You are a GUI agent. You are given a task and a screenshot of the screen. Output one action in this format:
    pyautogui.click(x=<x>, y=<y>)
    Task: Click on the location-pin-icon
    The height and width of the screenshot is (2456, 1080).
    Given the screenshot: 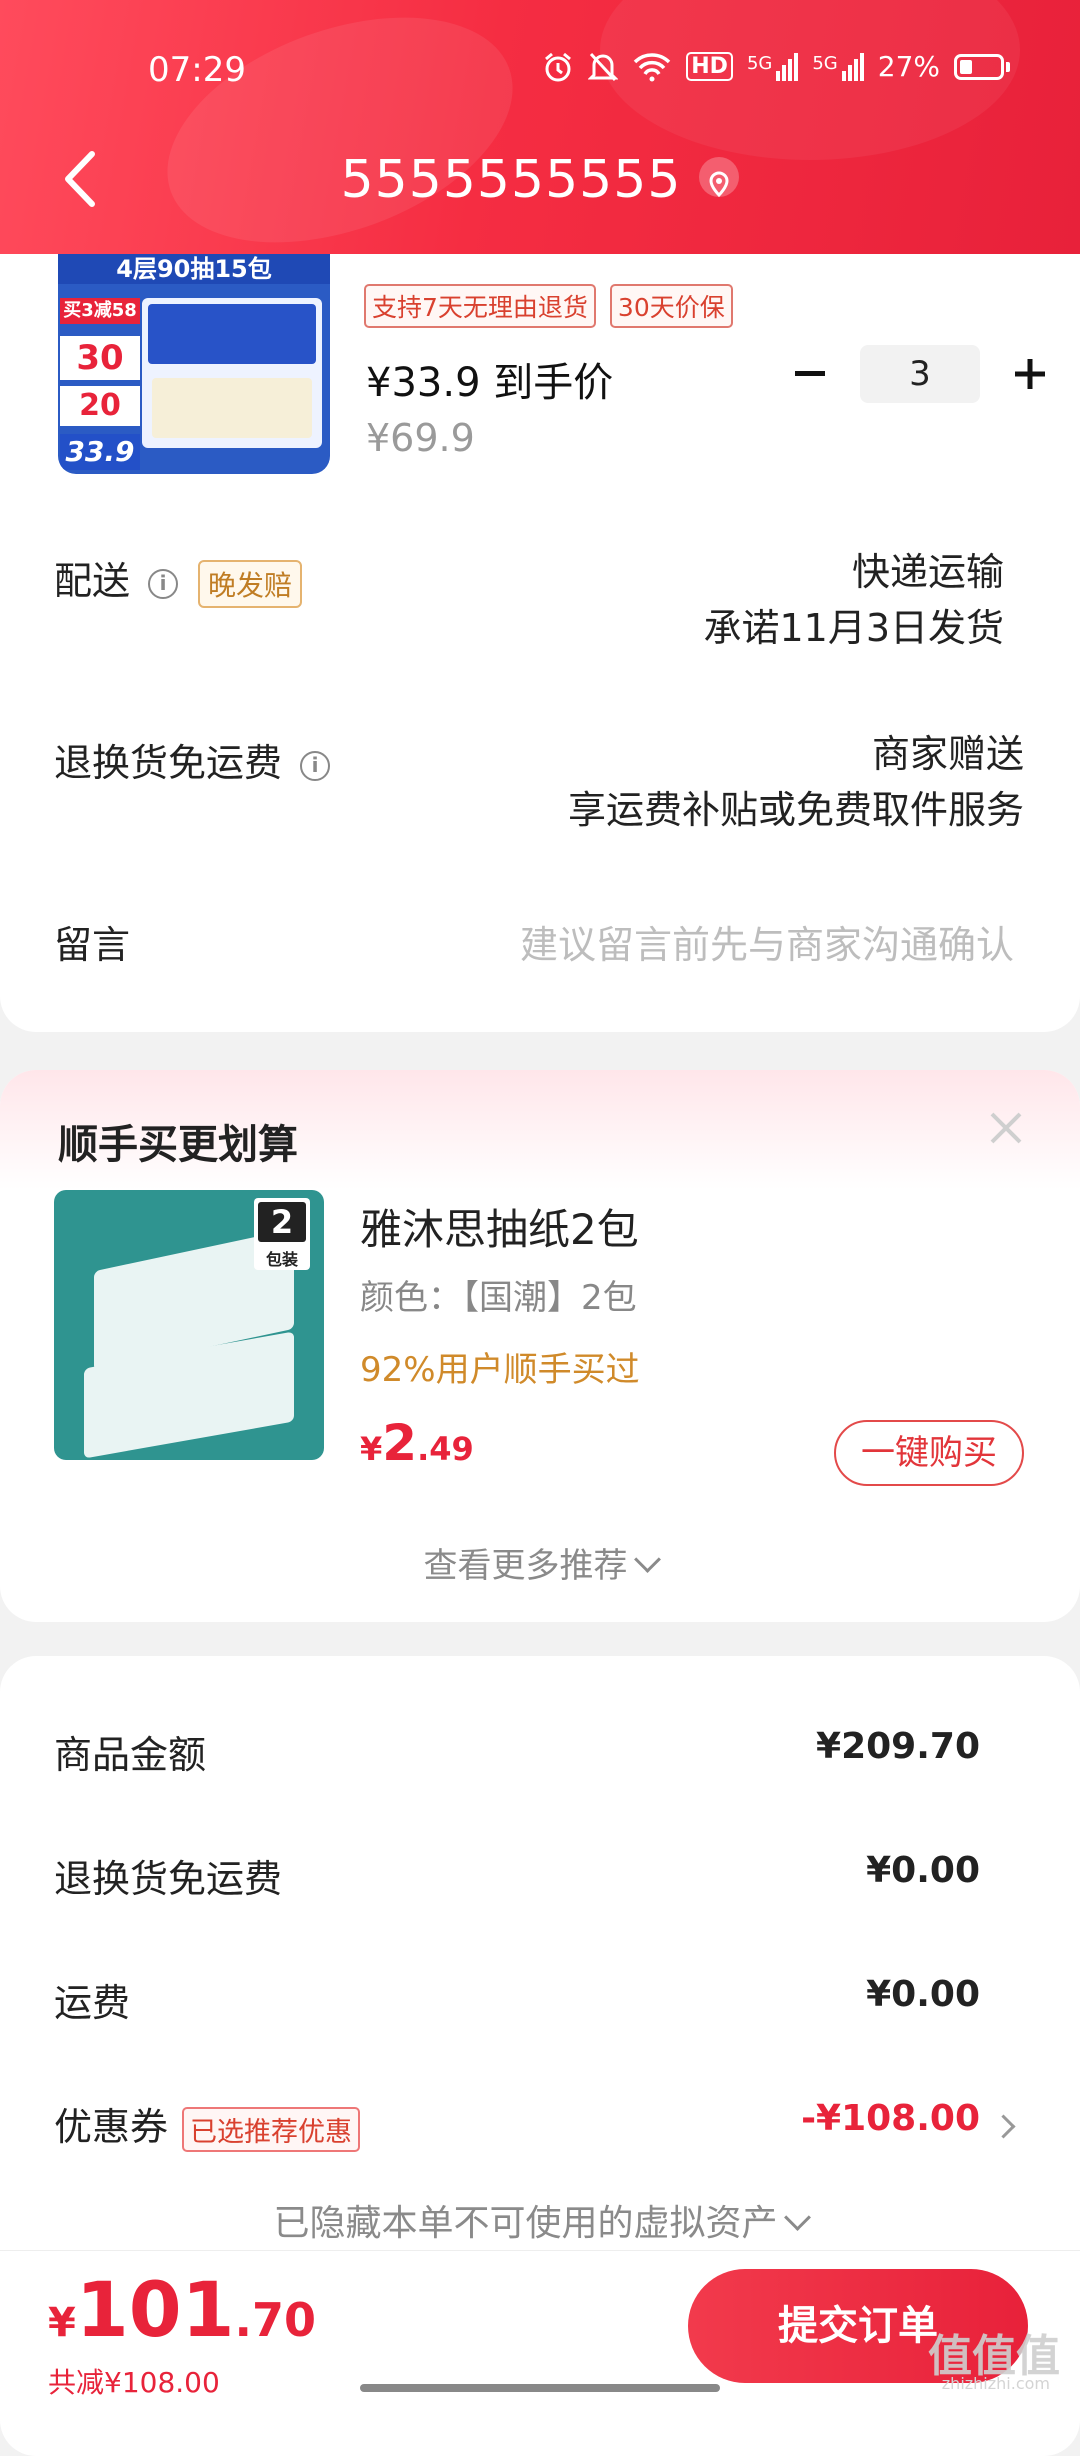 What is the action you would take?
    pyautogui.click(x=719, y=177)
    